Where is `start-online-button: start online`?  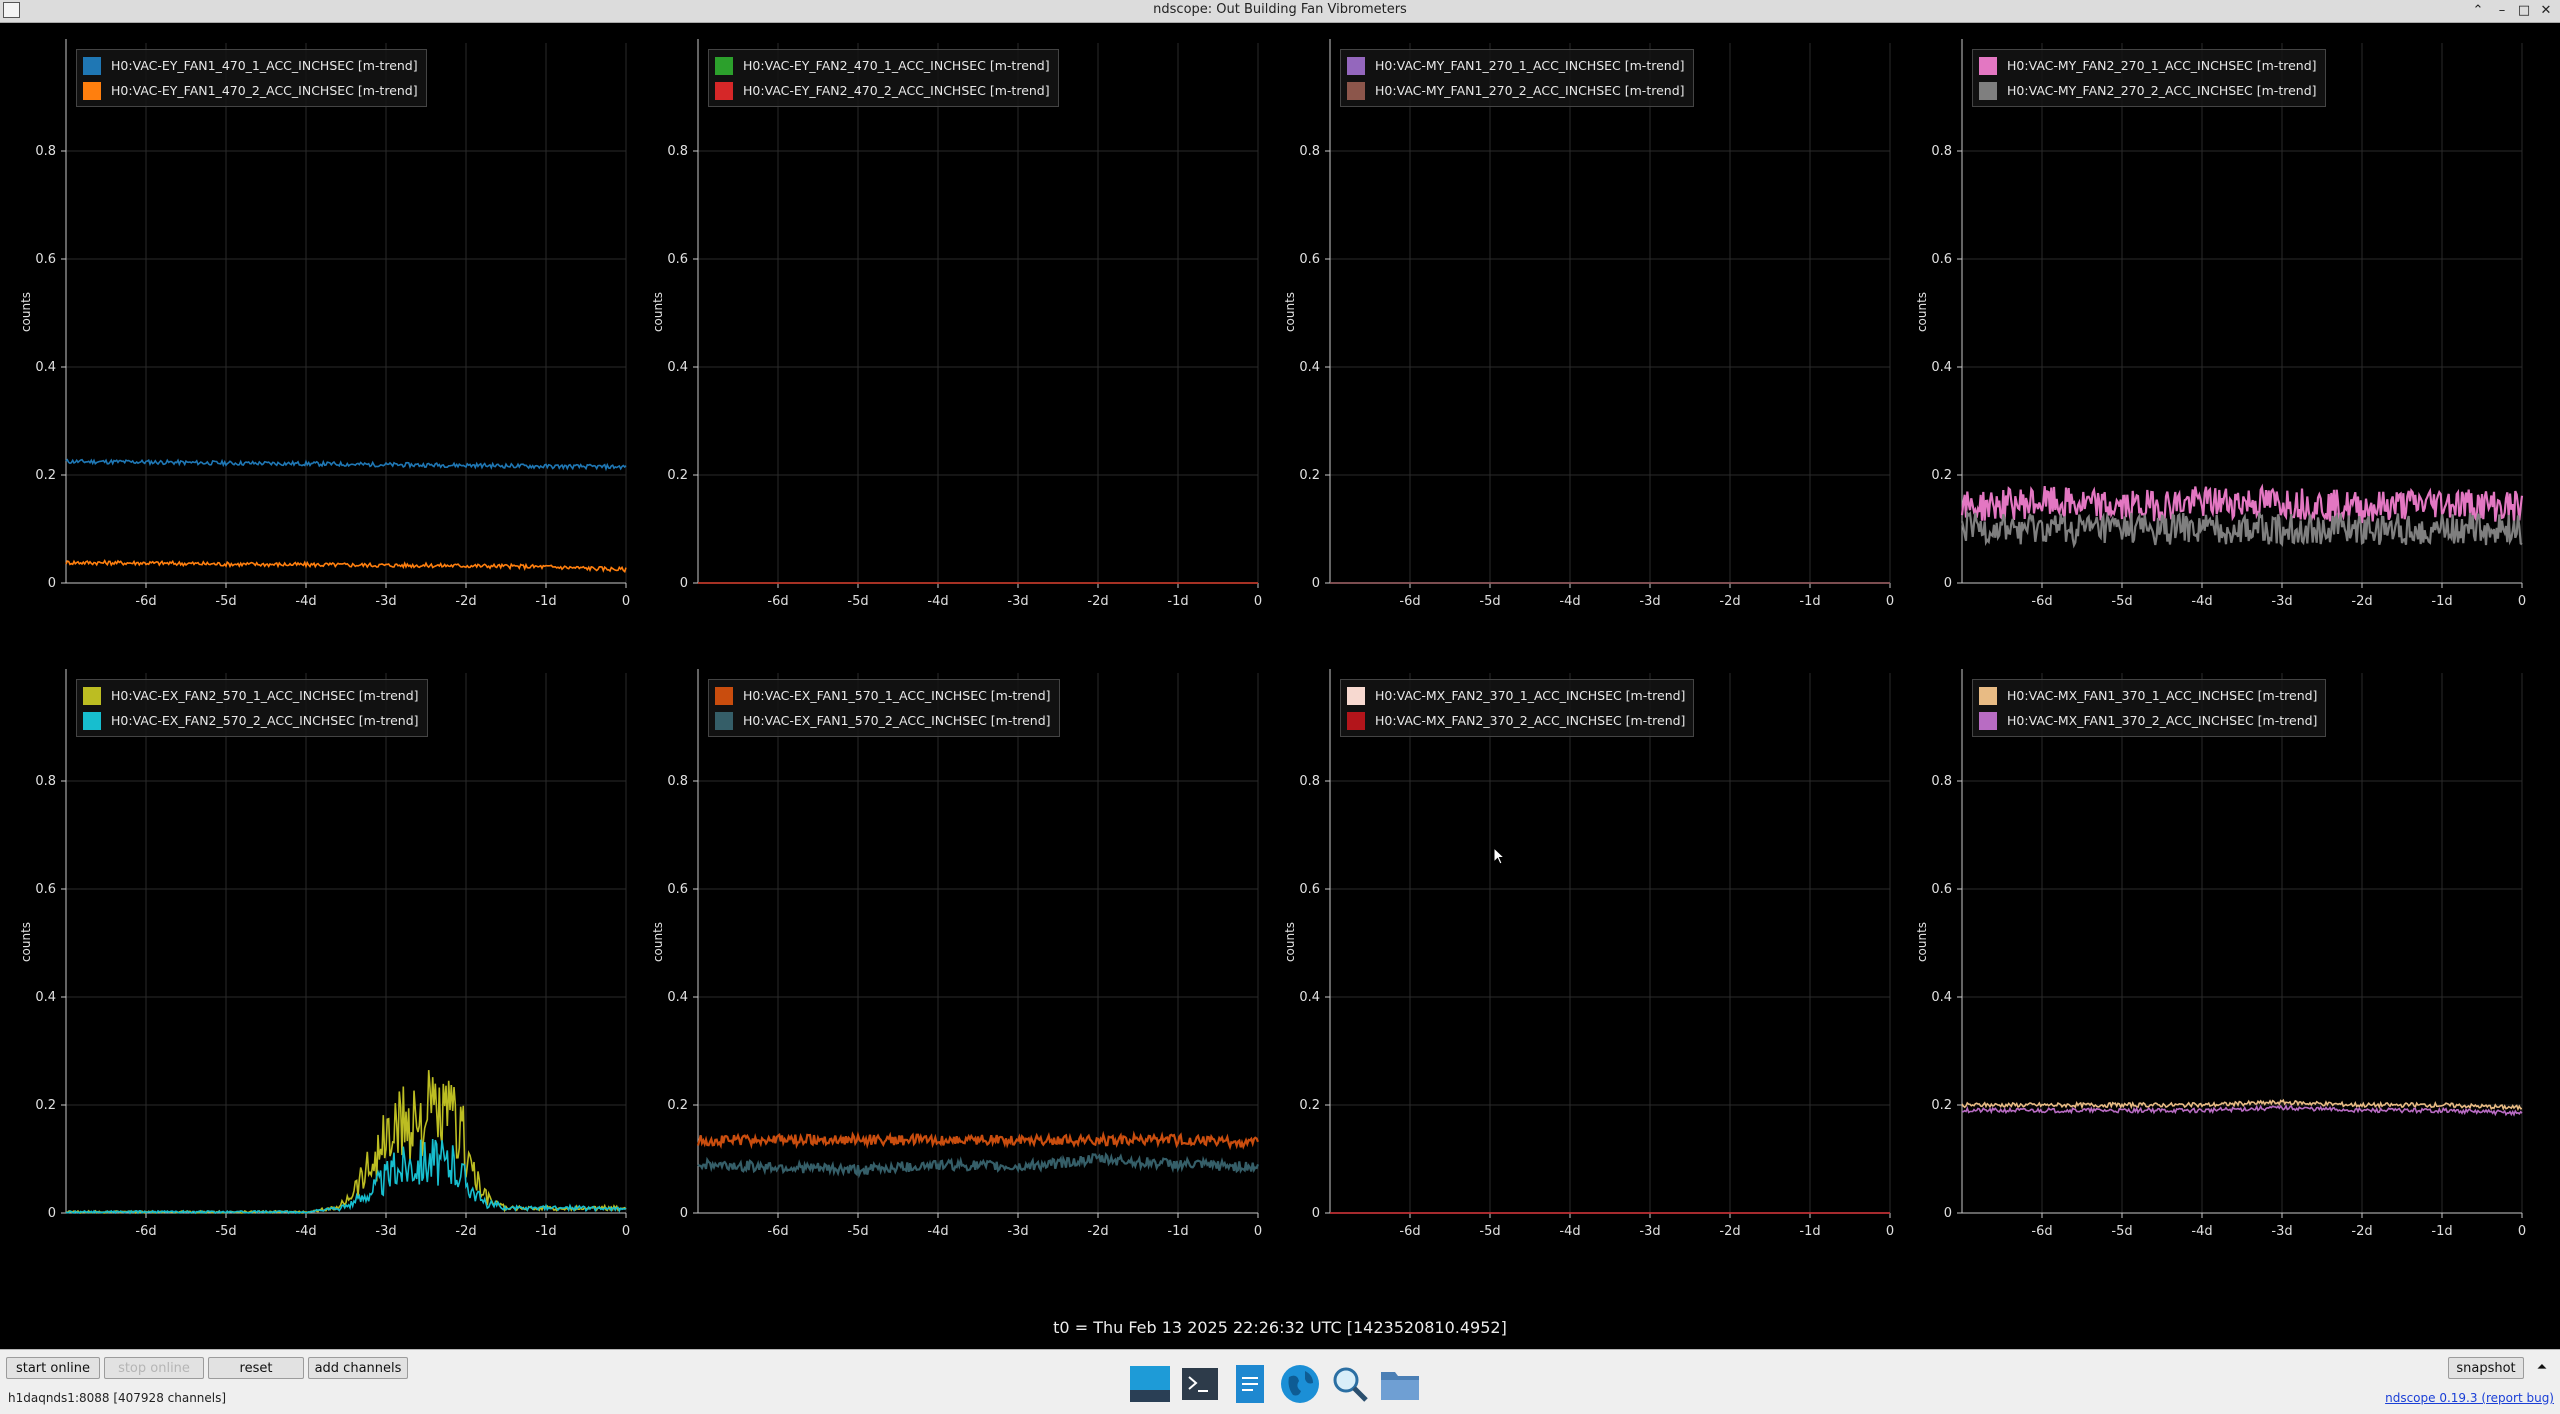 start-online-button: start online is located at coordinates (53, 1368).